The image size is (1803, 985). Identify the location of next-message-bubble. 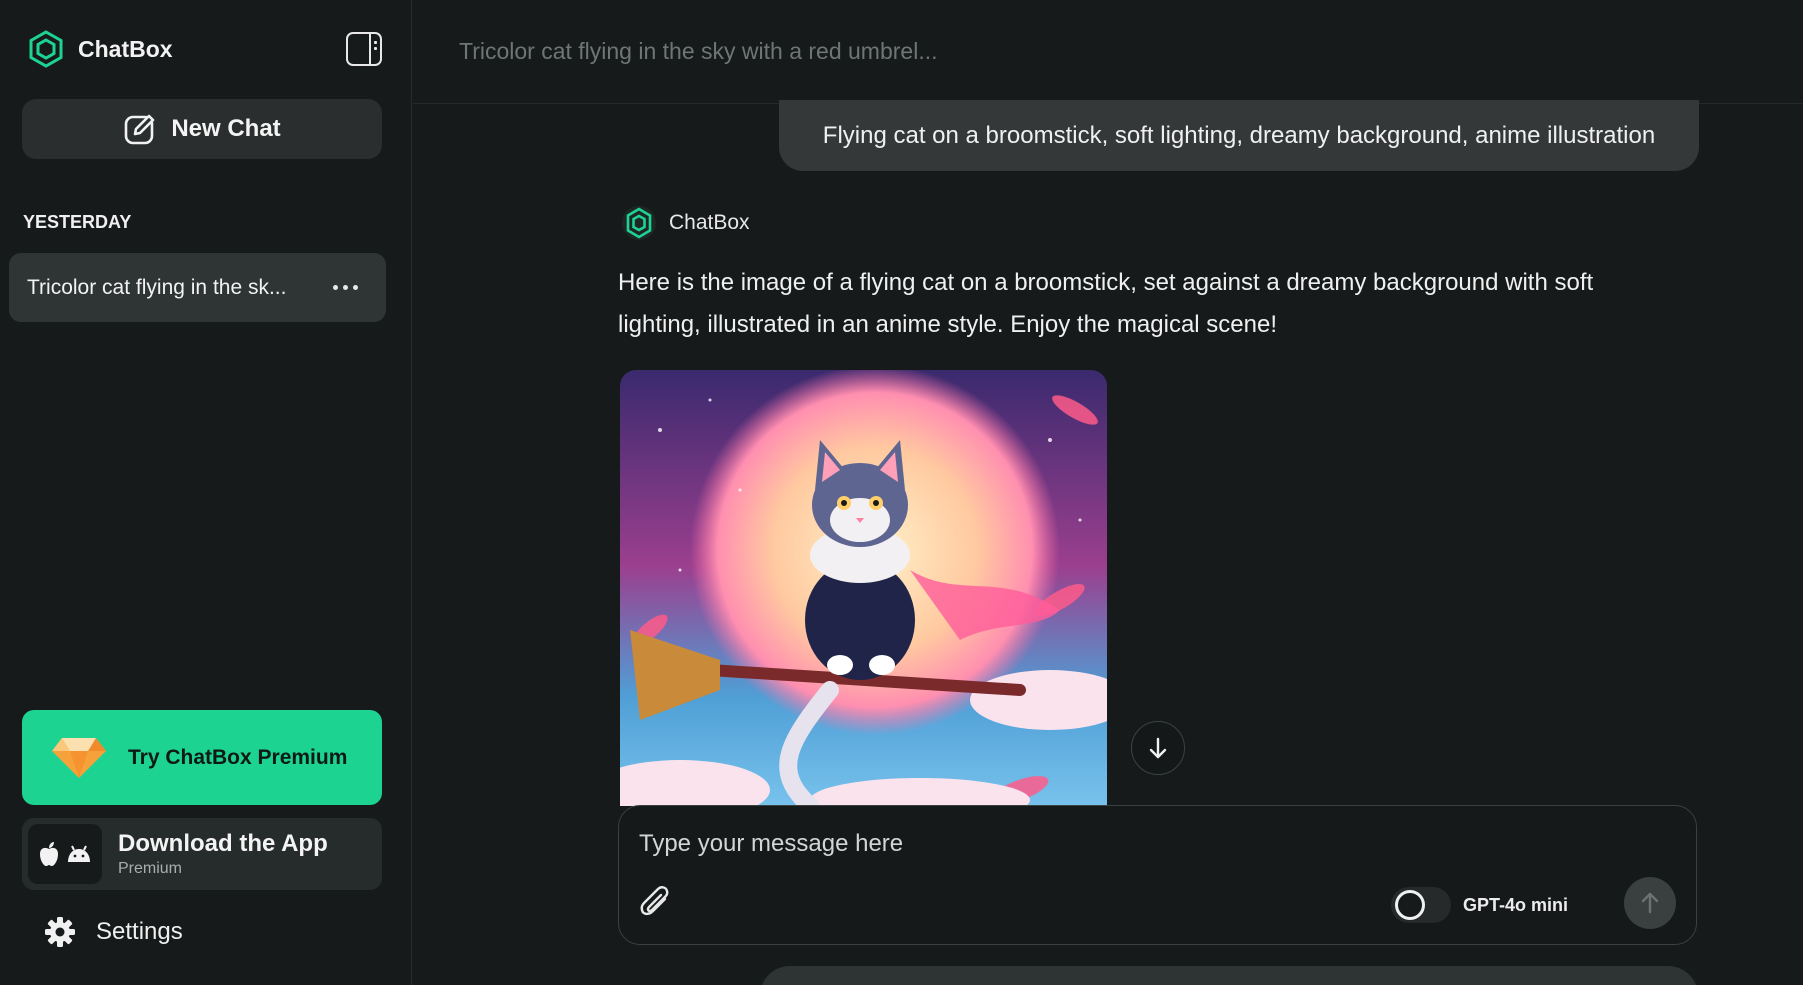
(1229, 975).